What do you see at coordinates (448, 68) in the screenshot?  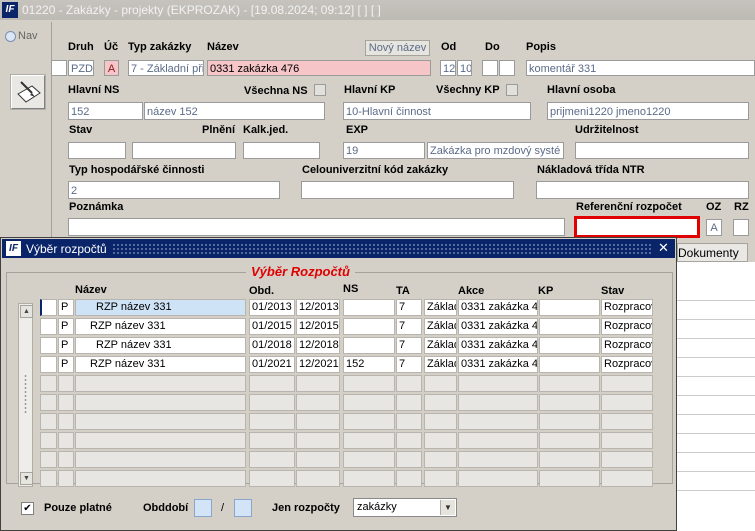 I see `od-field-1: 12` at bounding box center [448, 68].